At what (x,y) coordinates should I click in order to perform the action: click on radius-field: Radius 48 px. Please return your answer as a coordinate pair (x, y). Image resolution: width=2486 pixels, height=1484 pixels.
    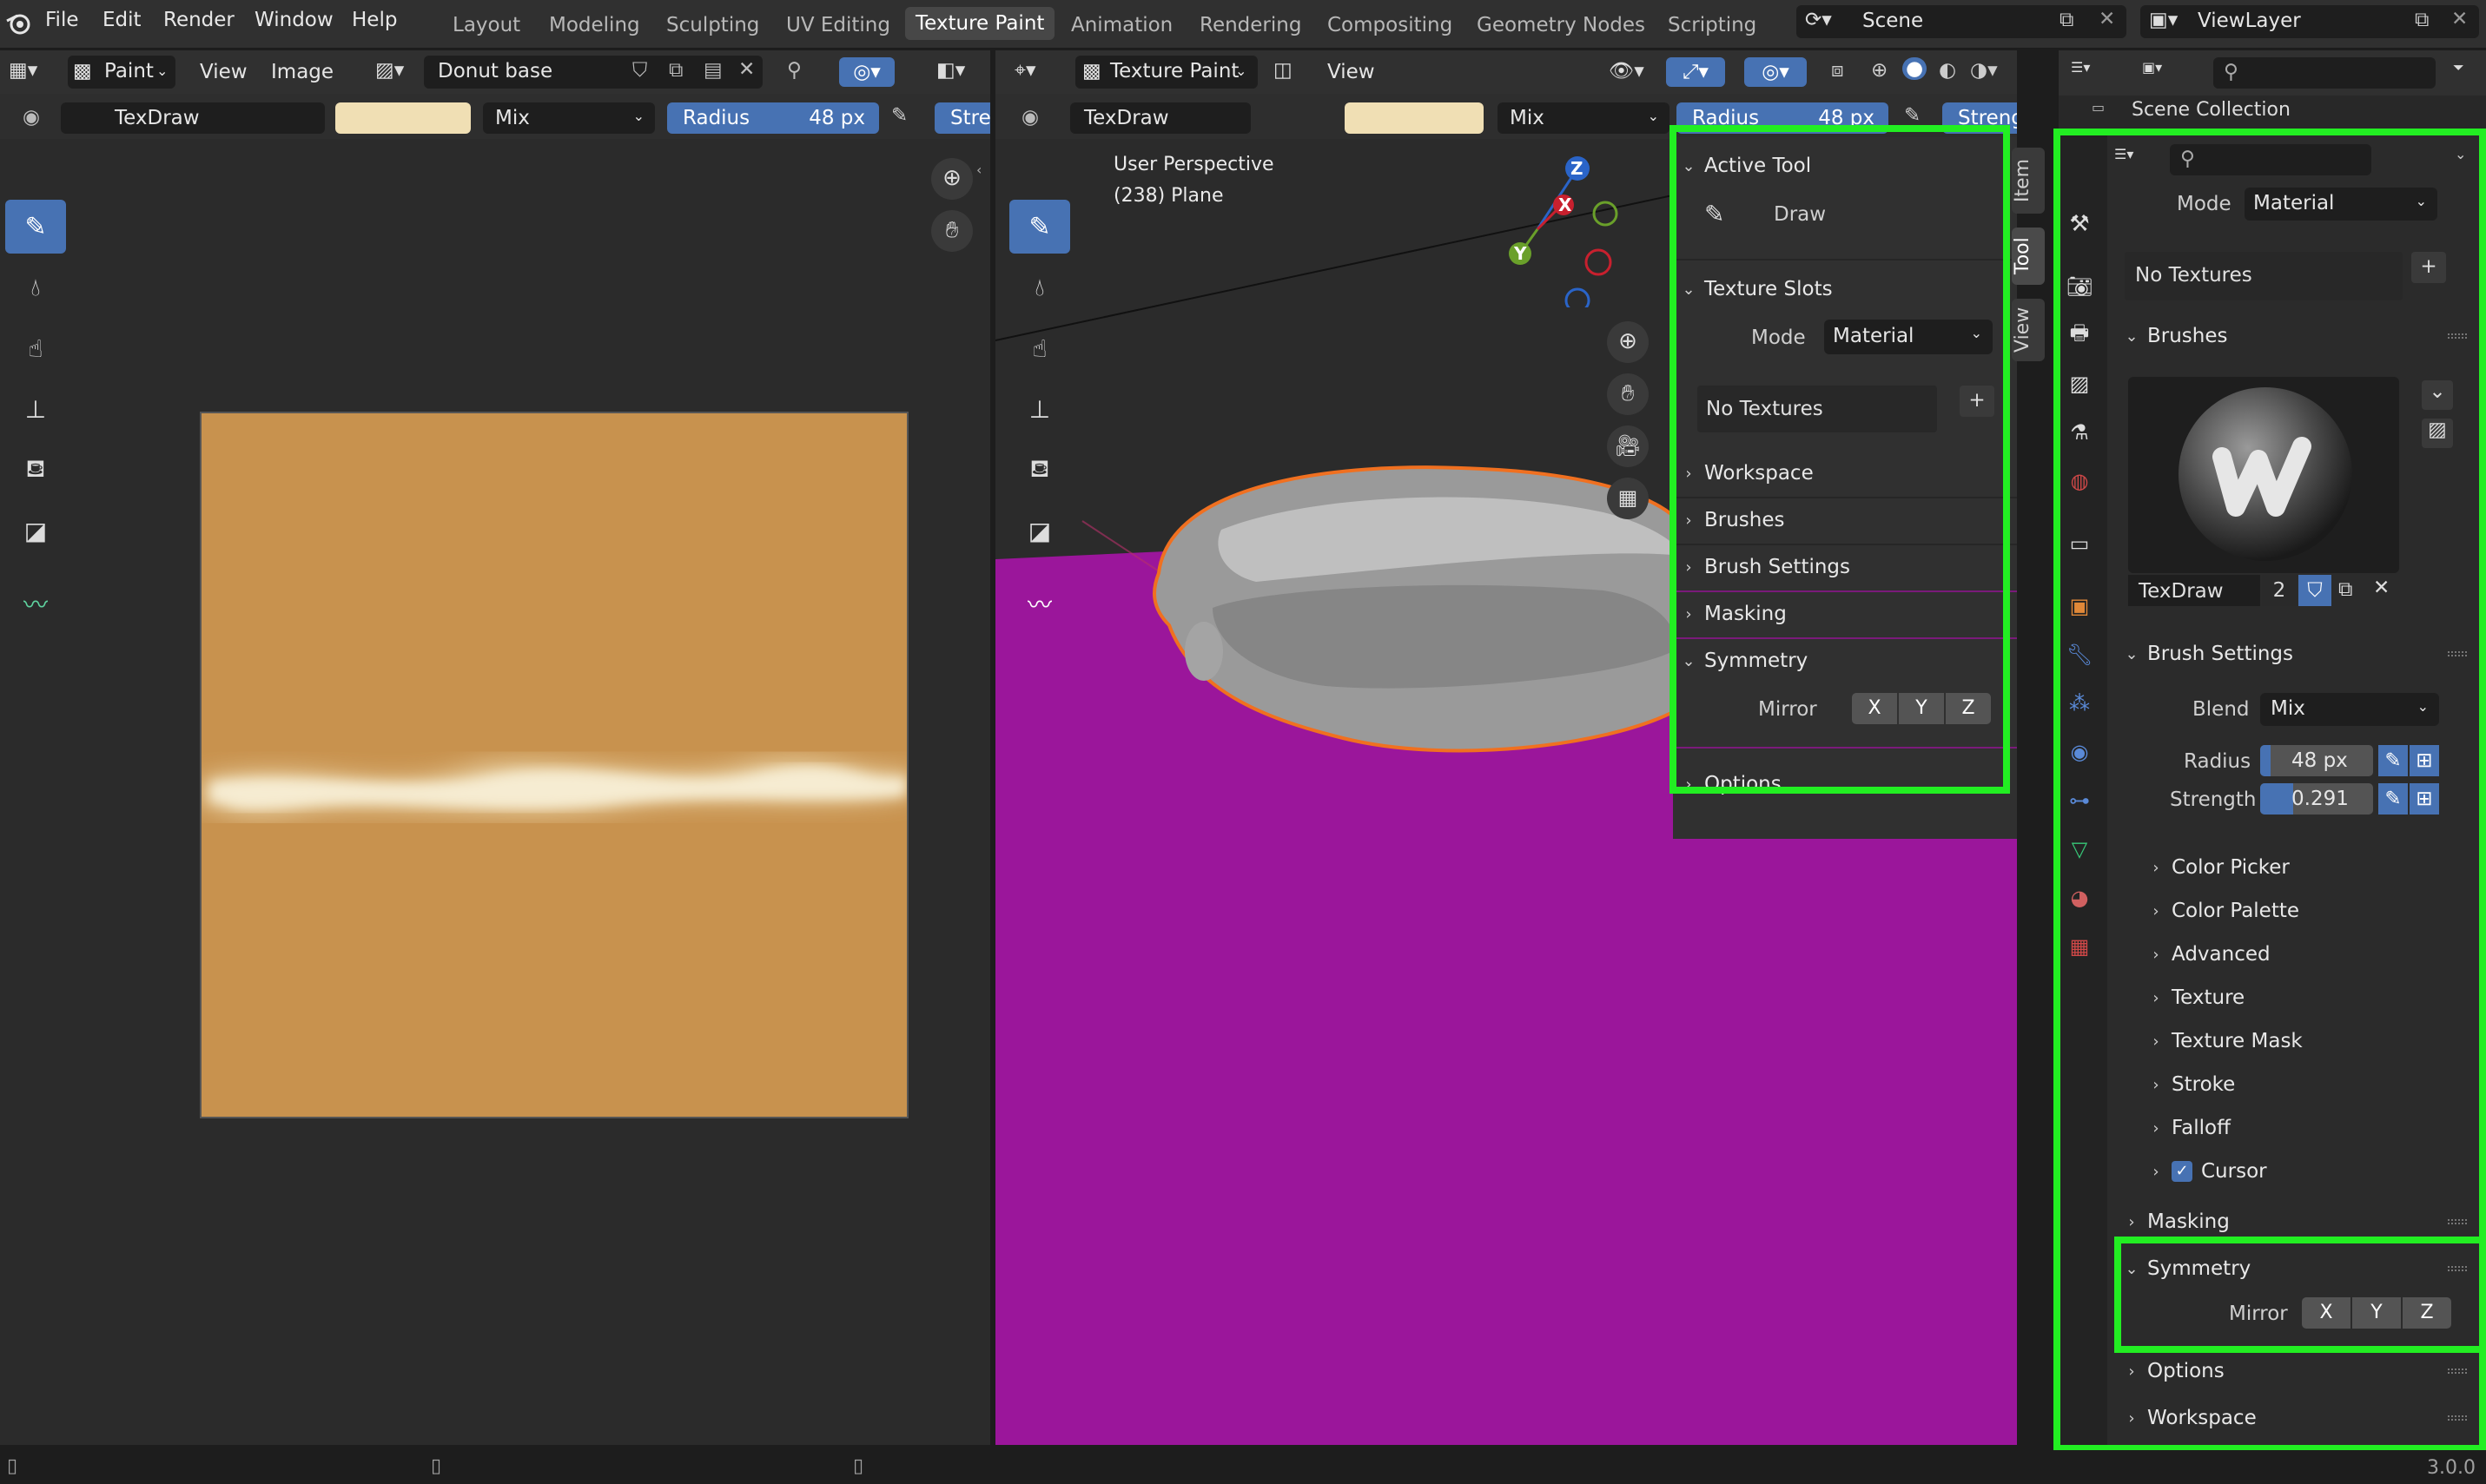
    Looking at the image, I should click on (773, 118).